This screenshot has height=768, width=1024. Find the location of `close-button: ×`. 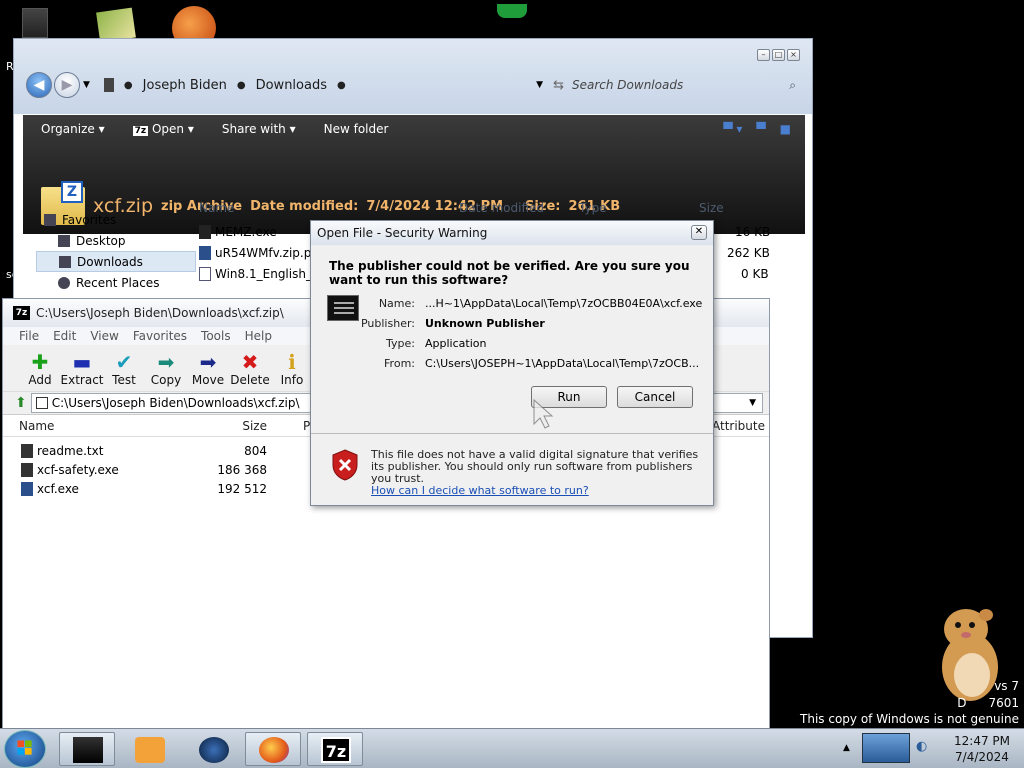

close-button: × is located at coordinates (793, 55).